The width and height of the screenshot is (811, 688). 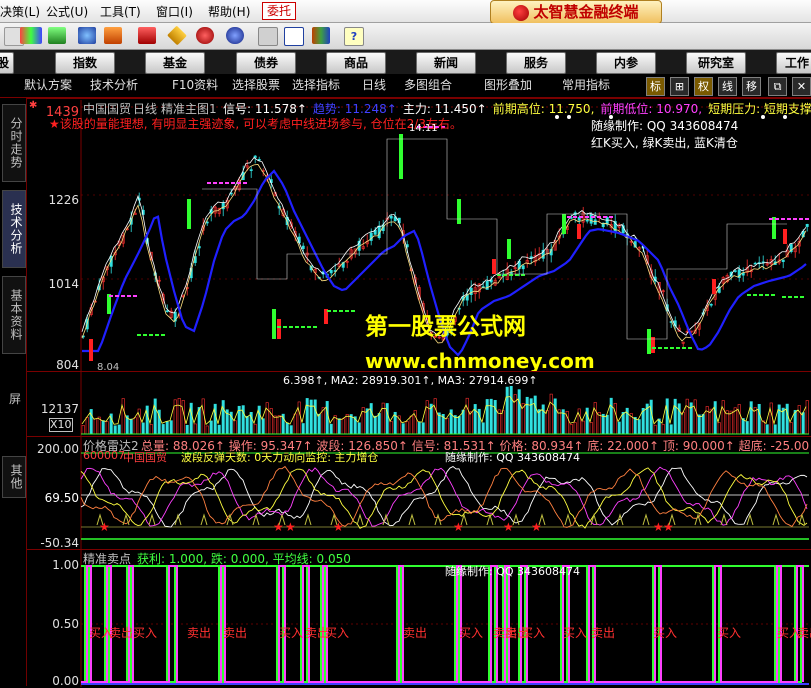 What do you see at coordinates (655, 86) in the screenshot?
I see `mark-icon: 标` at bounding box center [655, 86].